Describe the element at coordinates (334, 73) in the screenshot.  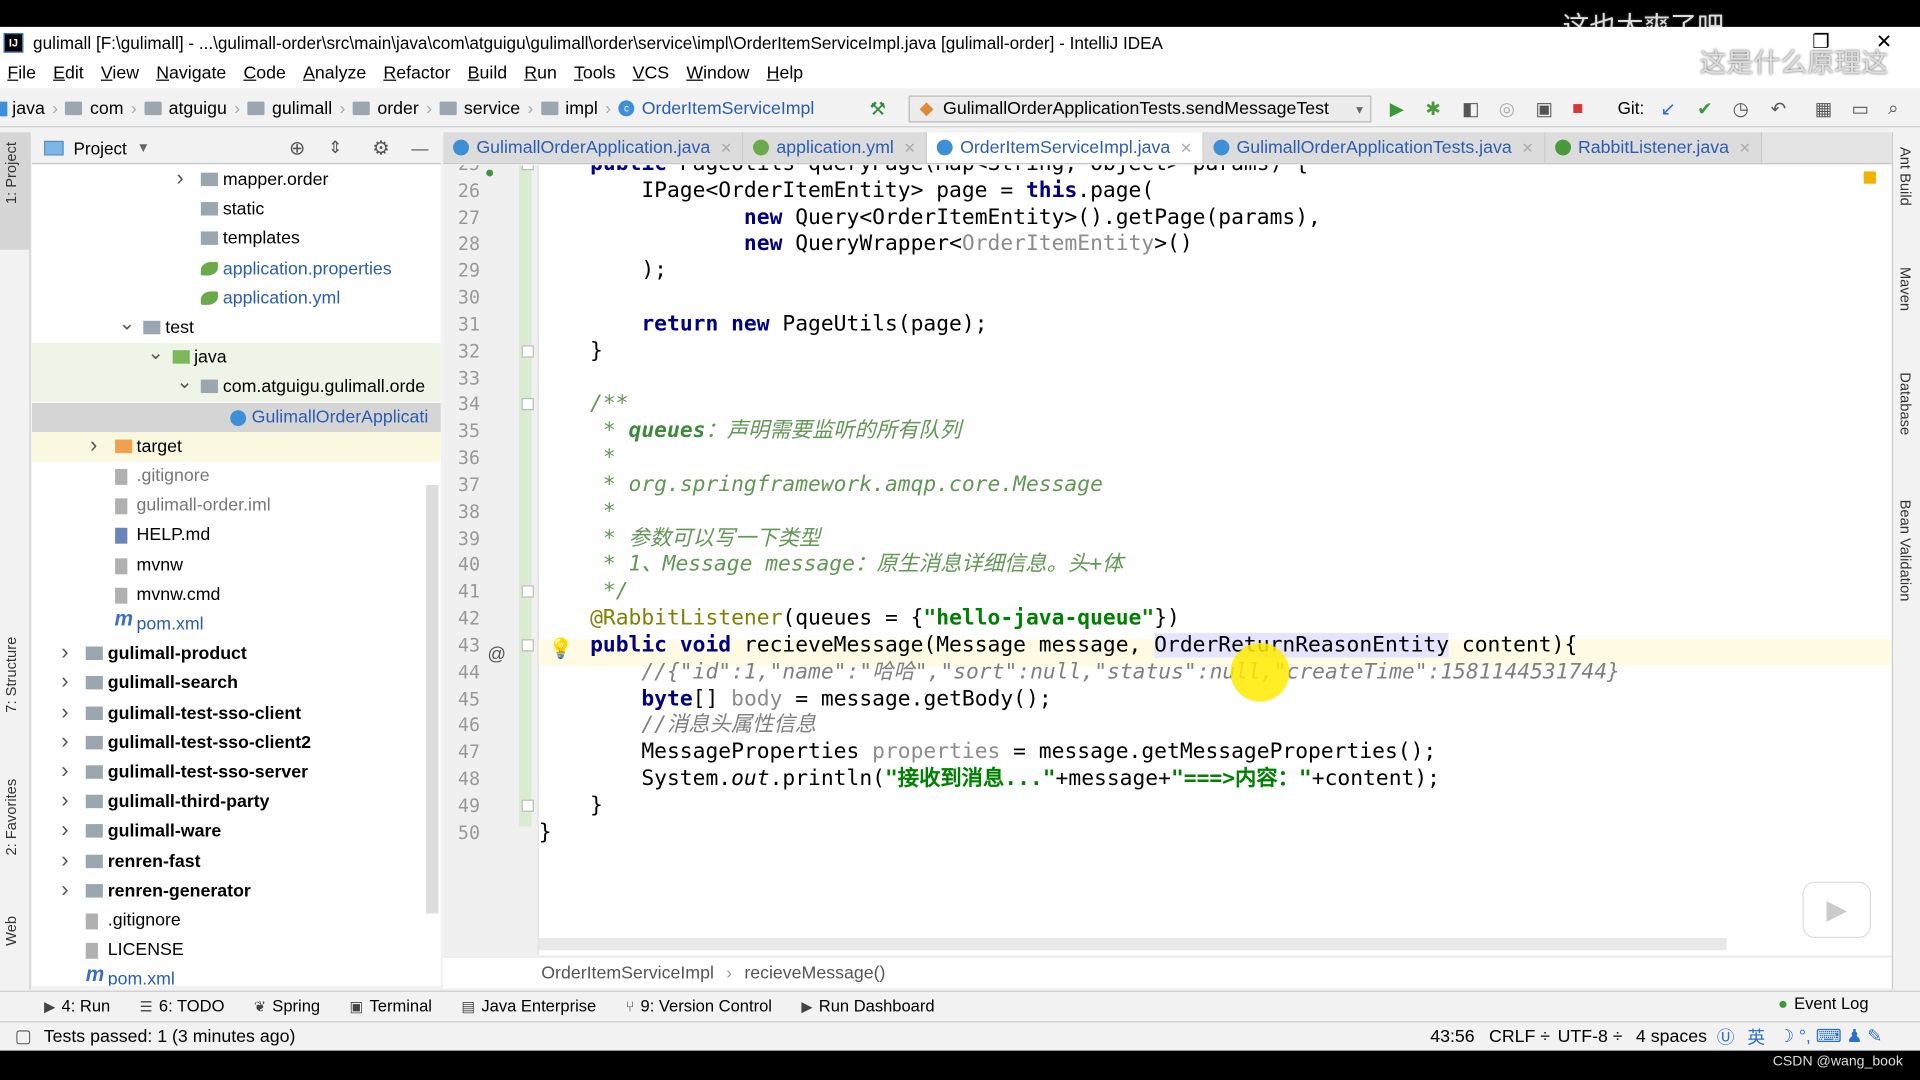
I see `menu-analyze: Analyze` at that location.